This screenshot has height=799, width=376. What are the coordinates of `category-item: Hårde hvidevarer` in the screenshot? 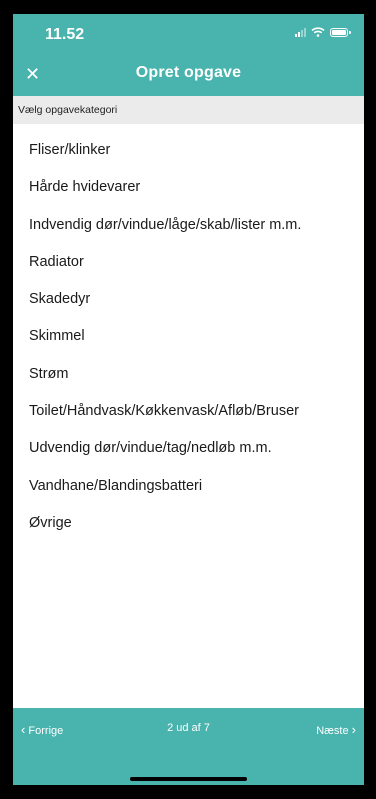 It's located at (188, 187).